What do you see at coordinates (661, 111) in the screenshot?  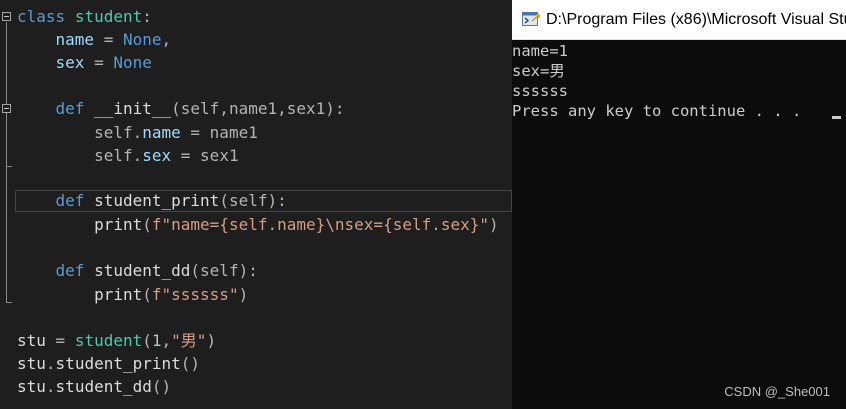 I see `output-line: Press any key to continue . . .` at bounding box center [661, 111].